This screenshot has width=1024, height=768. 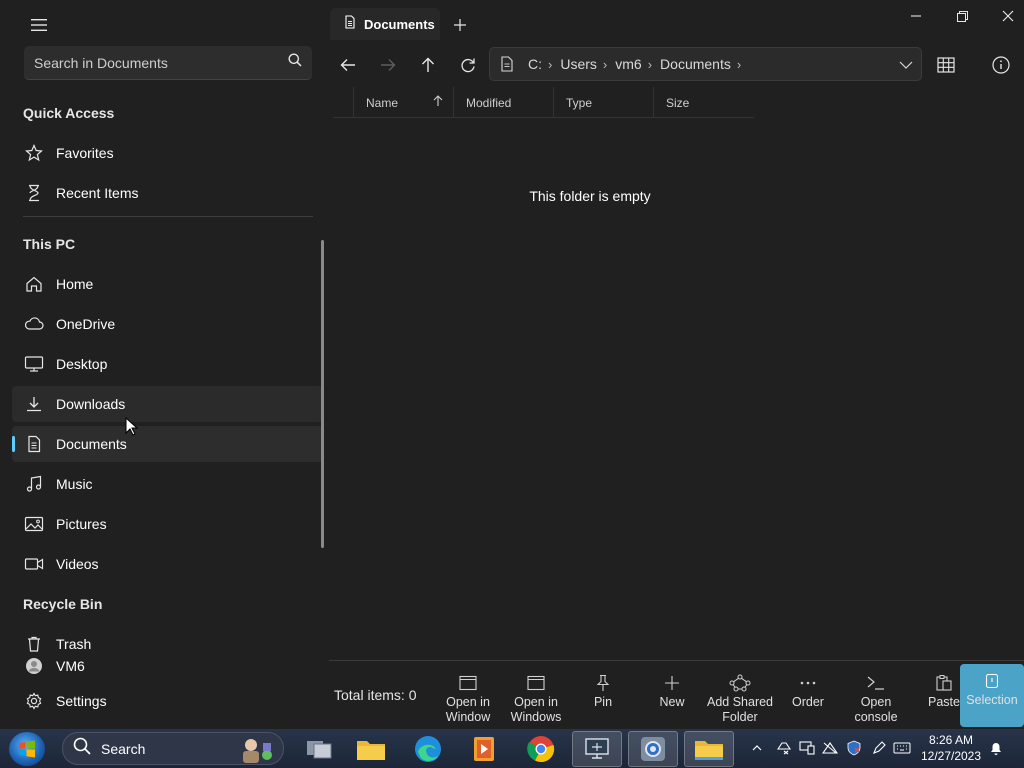 What do you see at coordinates (879, 748) in the screenshot?
I see `pen-icon` at bounding box center [879, 748].